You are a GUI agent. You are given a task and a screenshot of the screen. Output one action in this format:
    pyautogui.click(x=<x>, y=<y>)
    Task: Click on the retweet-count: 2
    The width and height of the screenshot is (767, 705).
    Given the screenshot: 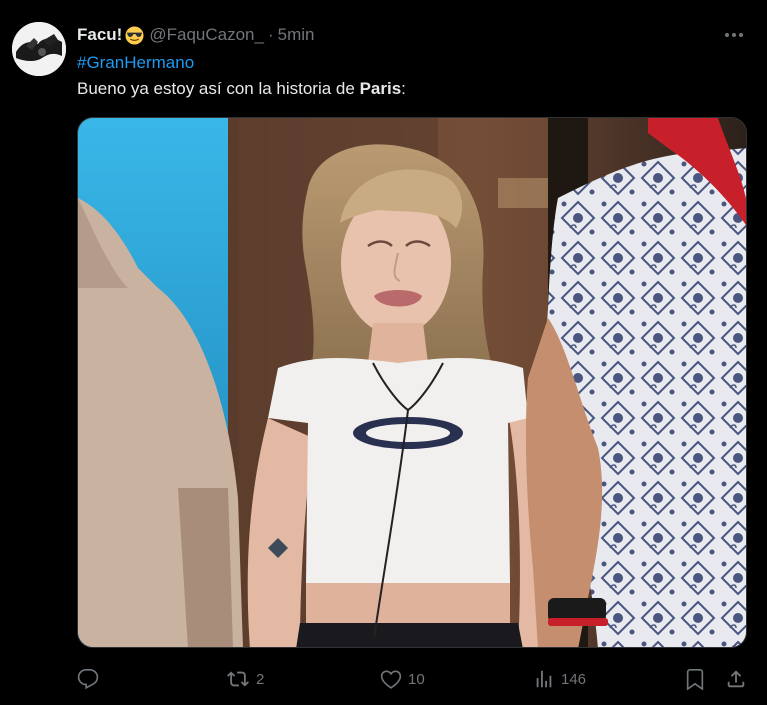 What is the action you would take?
    pyautogui.click(x=260, y=679)
    